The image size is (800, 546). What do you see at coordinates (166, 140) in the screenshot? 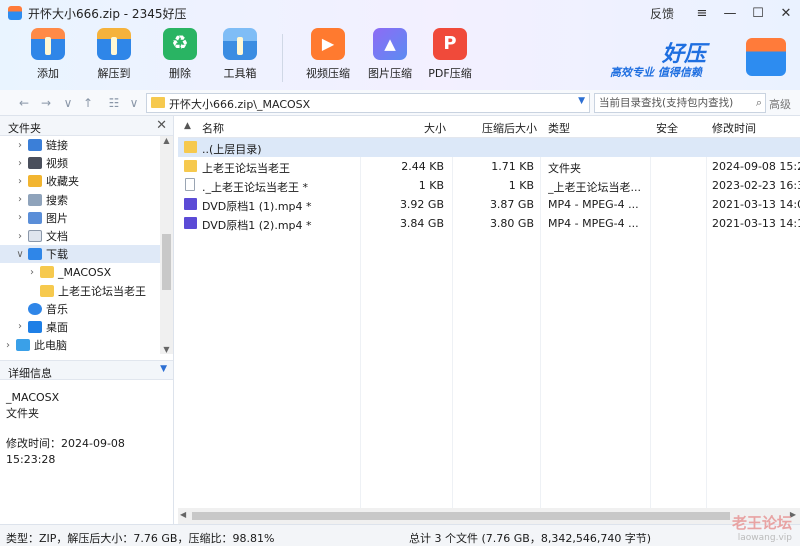
I see `scroll-up-arrow-icon: ▲` at bounding box center [166, 140].